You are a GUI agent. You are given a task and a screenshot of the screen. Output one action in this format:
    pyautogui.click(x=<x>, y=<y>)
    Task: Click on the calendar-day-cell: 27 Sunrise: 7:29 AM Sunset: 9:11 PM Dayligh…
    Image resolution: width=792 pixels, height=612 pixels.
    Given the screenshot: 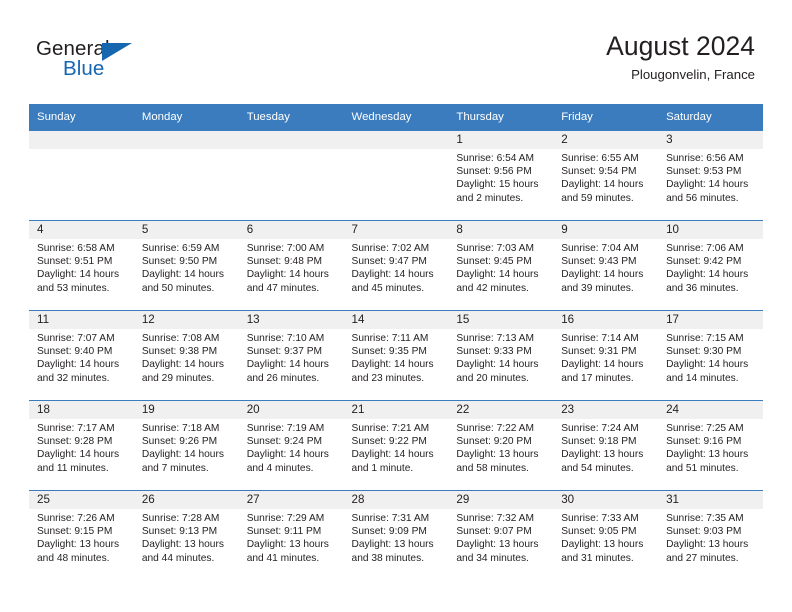 What is the action you would take?
    pyautogui.click(x=291, y=535)
    